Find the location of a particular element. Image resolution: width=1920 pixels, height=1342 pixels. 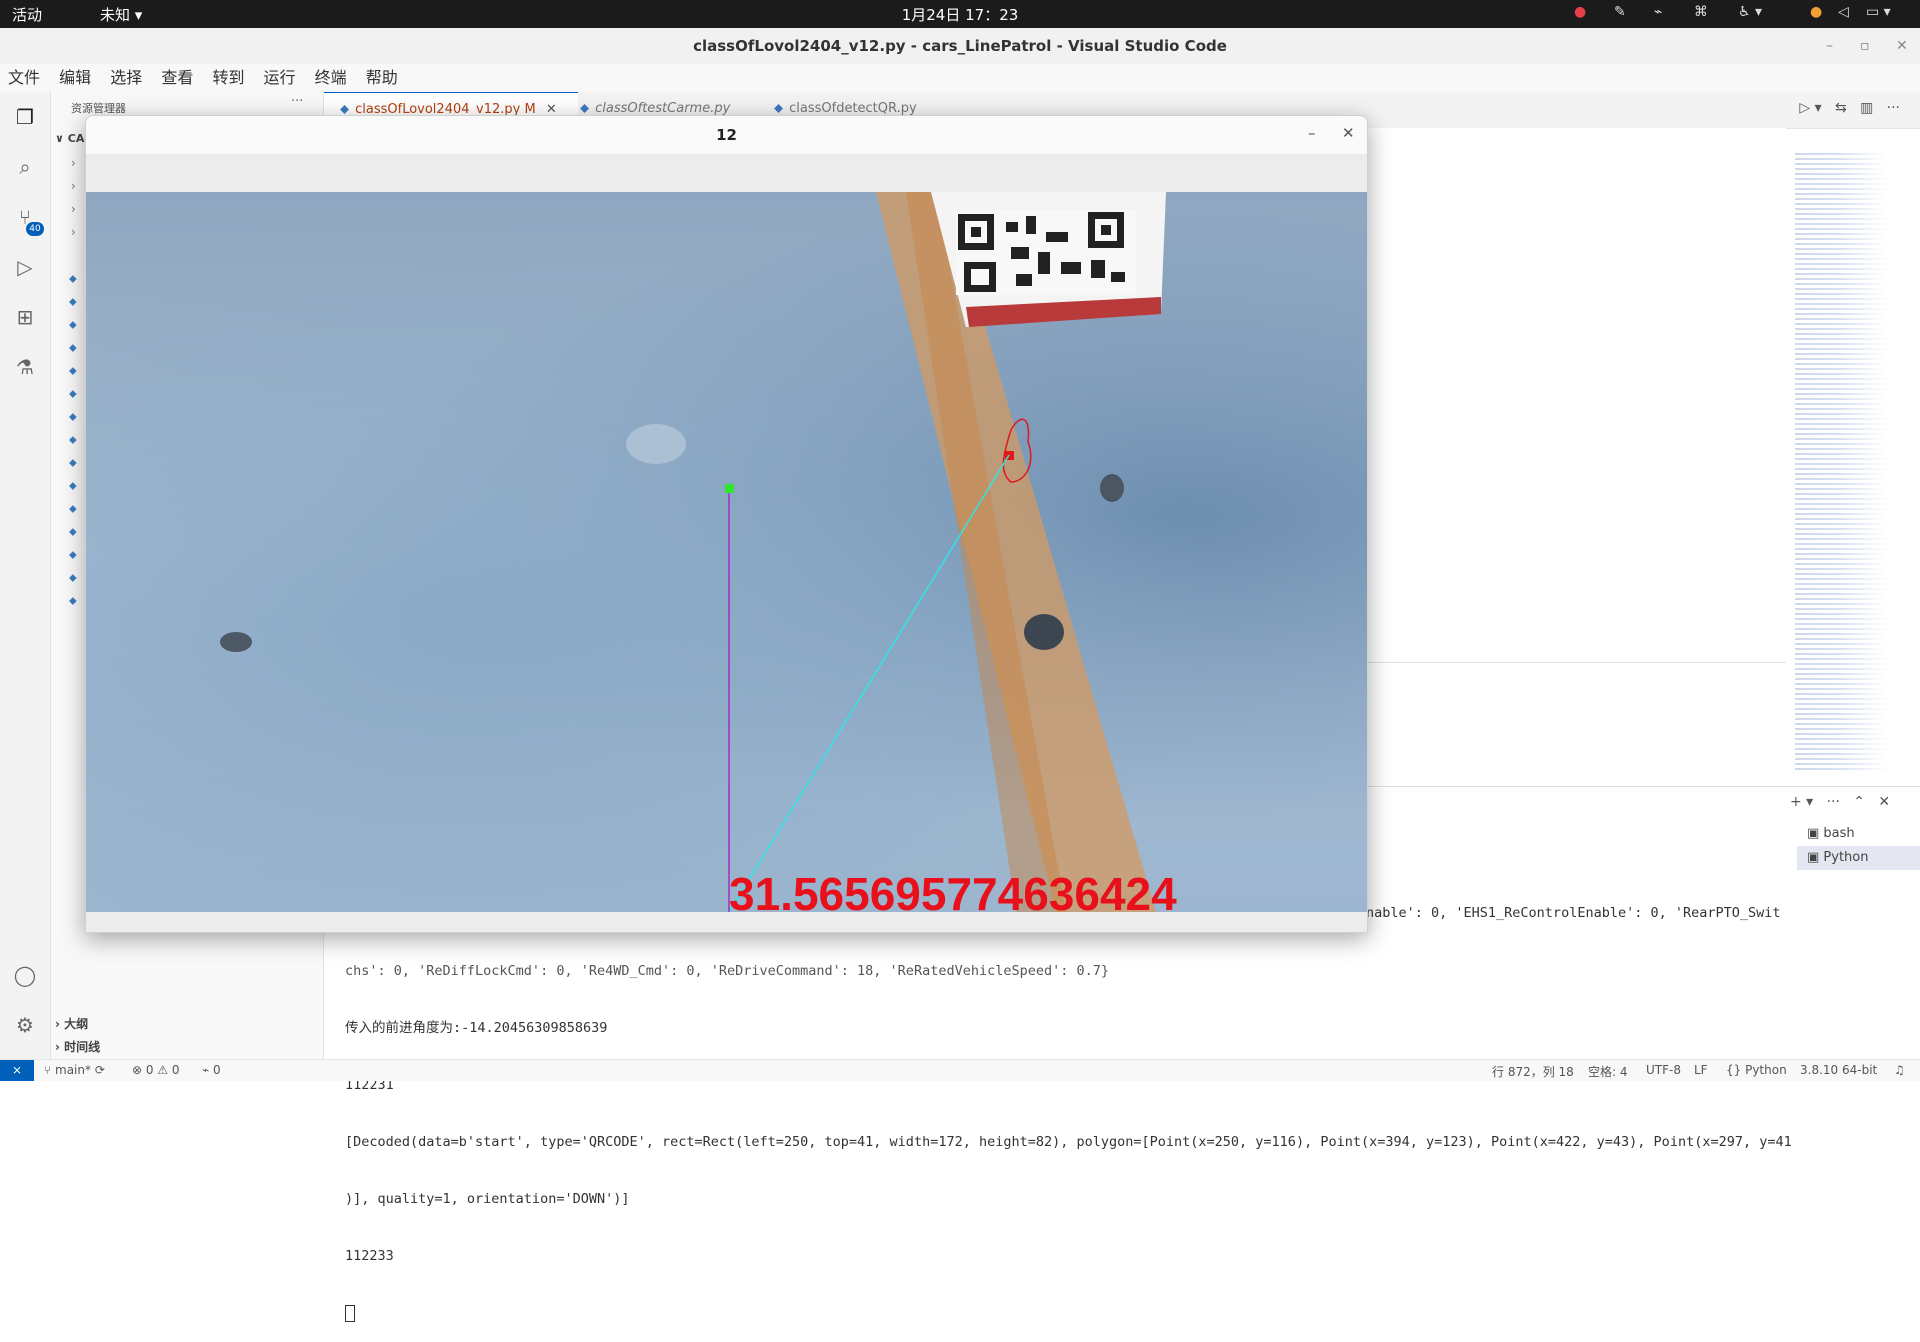

encoding: UTF-8 is located at coordinates (1663, 1070).